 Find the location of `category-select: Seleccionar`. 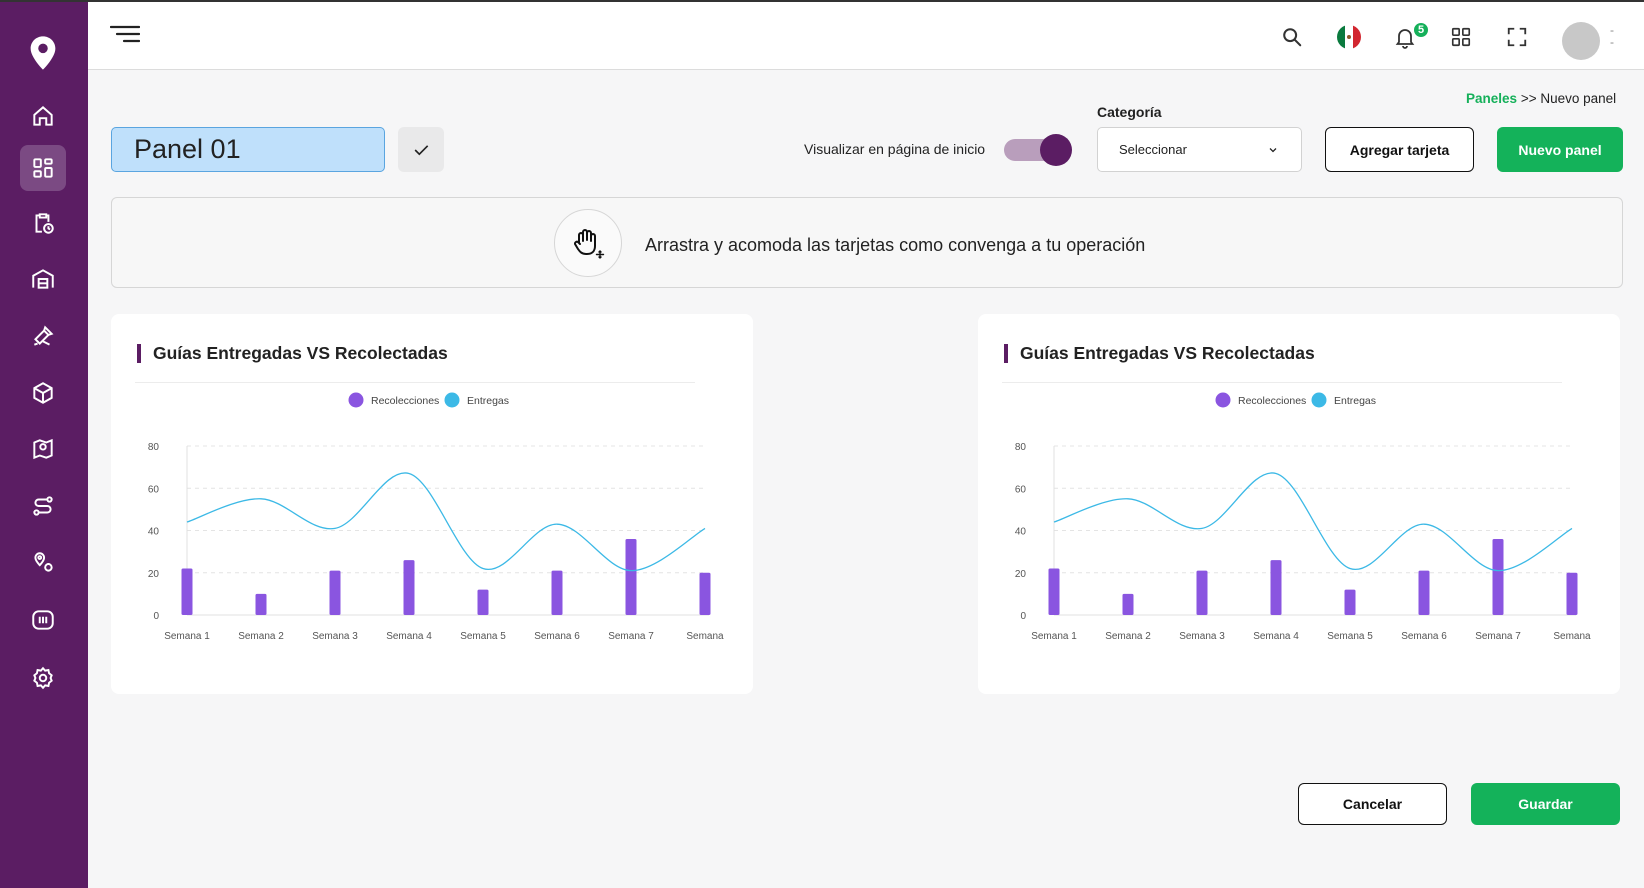

category-select: Seleccionar is located at coordinates (1199, 149).